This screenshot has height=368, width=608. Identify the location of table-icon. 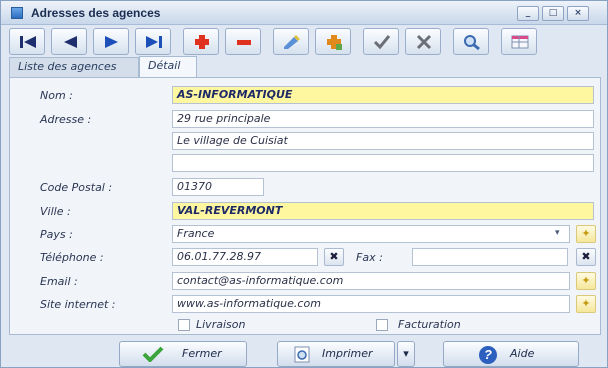
(520, 42).